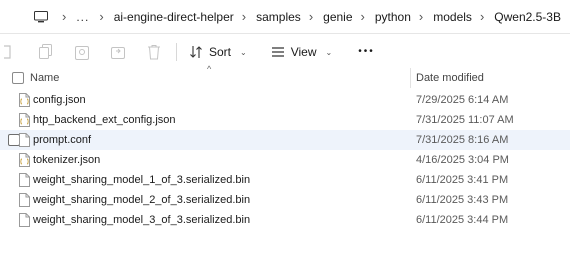  Describe the element at coordinates (18, 78) in the screenshot. I see `select-all-checkbox` at that location.